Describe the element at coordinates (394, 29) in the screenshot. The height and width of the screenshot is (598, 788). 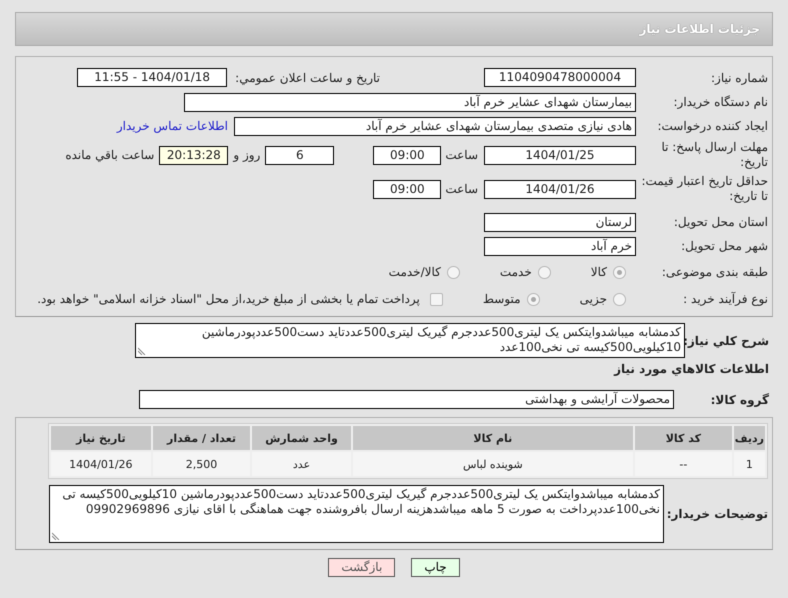
I see `page-header: جزئیات اطلاعات نیاز` at that location.